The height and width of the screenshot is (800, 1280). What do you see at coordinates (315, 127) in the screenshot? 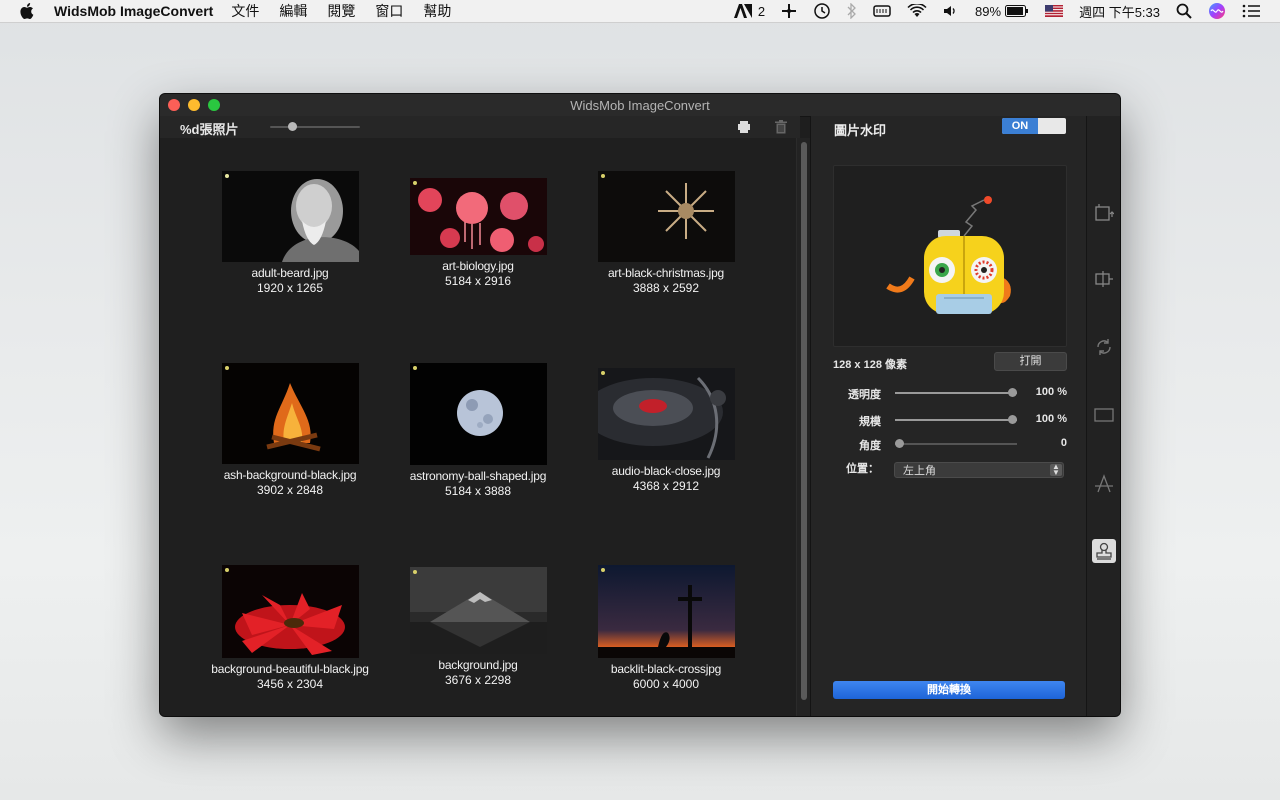
I see `thumbnail-size-slider` at bounding box center [315, 127].